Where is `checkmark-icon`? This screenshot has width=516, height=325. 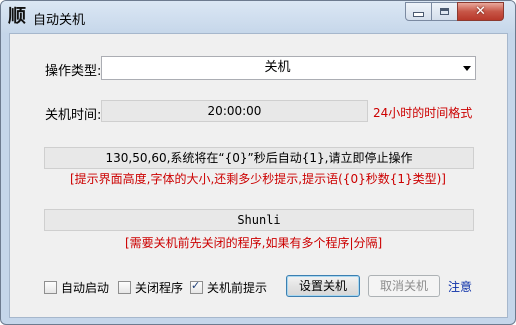 checkmark-icon is located at coordinates (196, 286).